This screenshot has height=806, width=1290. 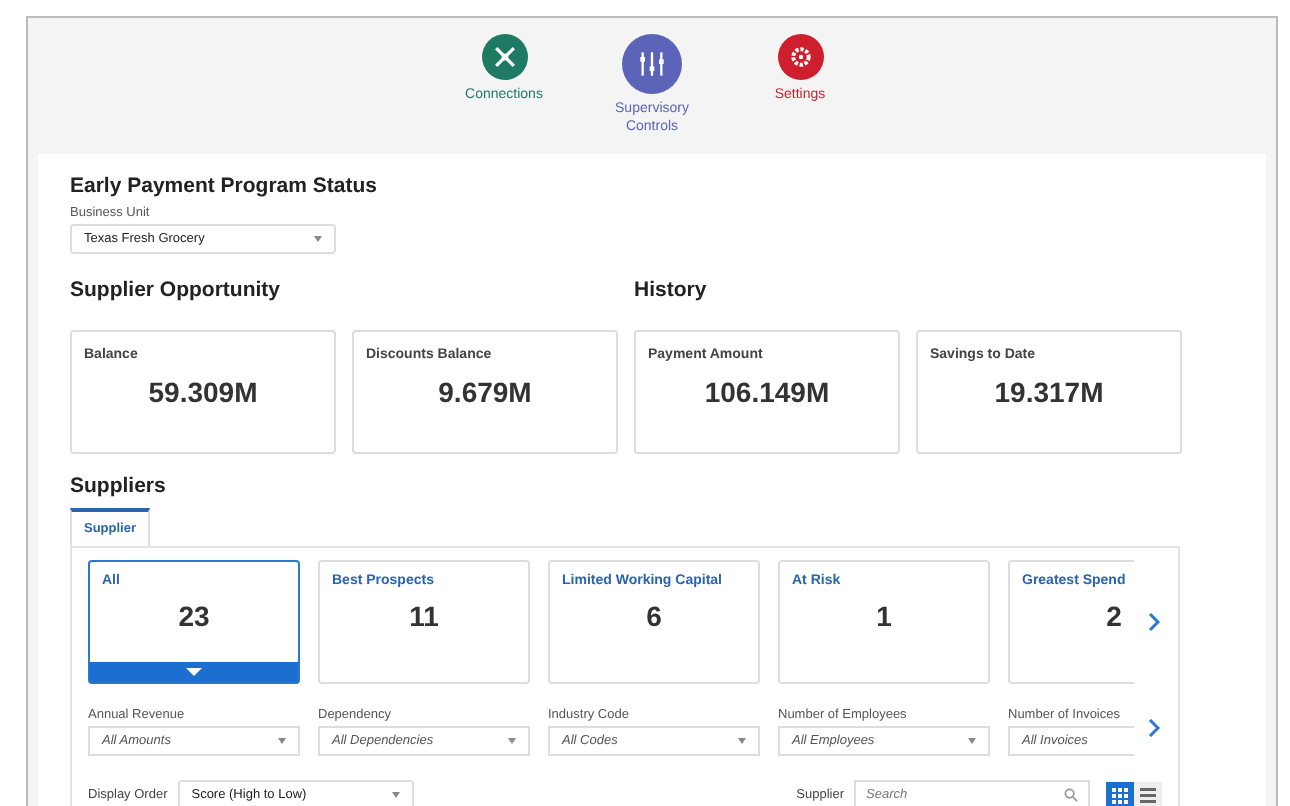 I want to click on grid-icon, so click(x=1120, y=795).